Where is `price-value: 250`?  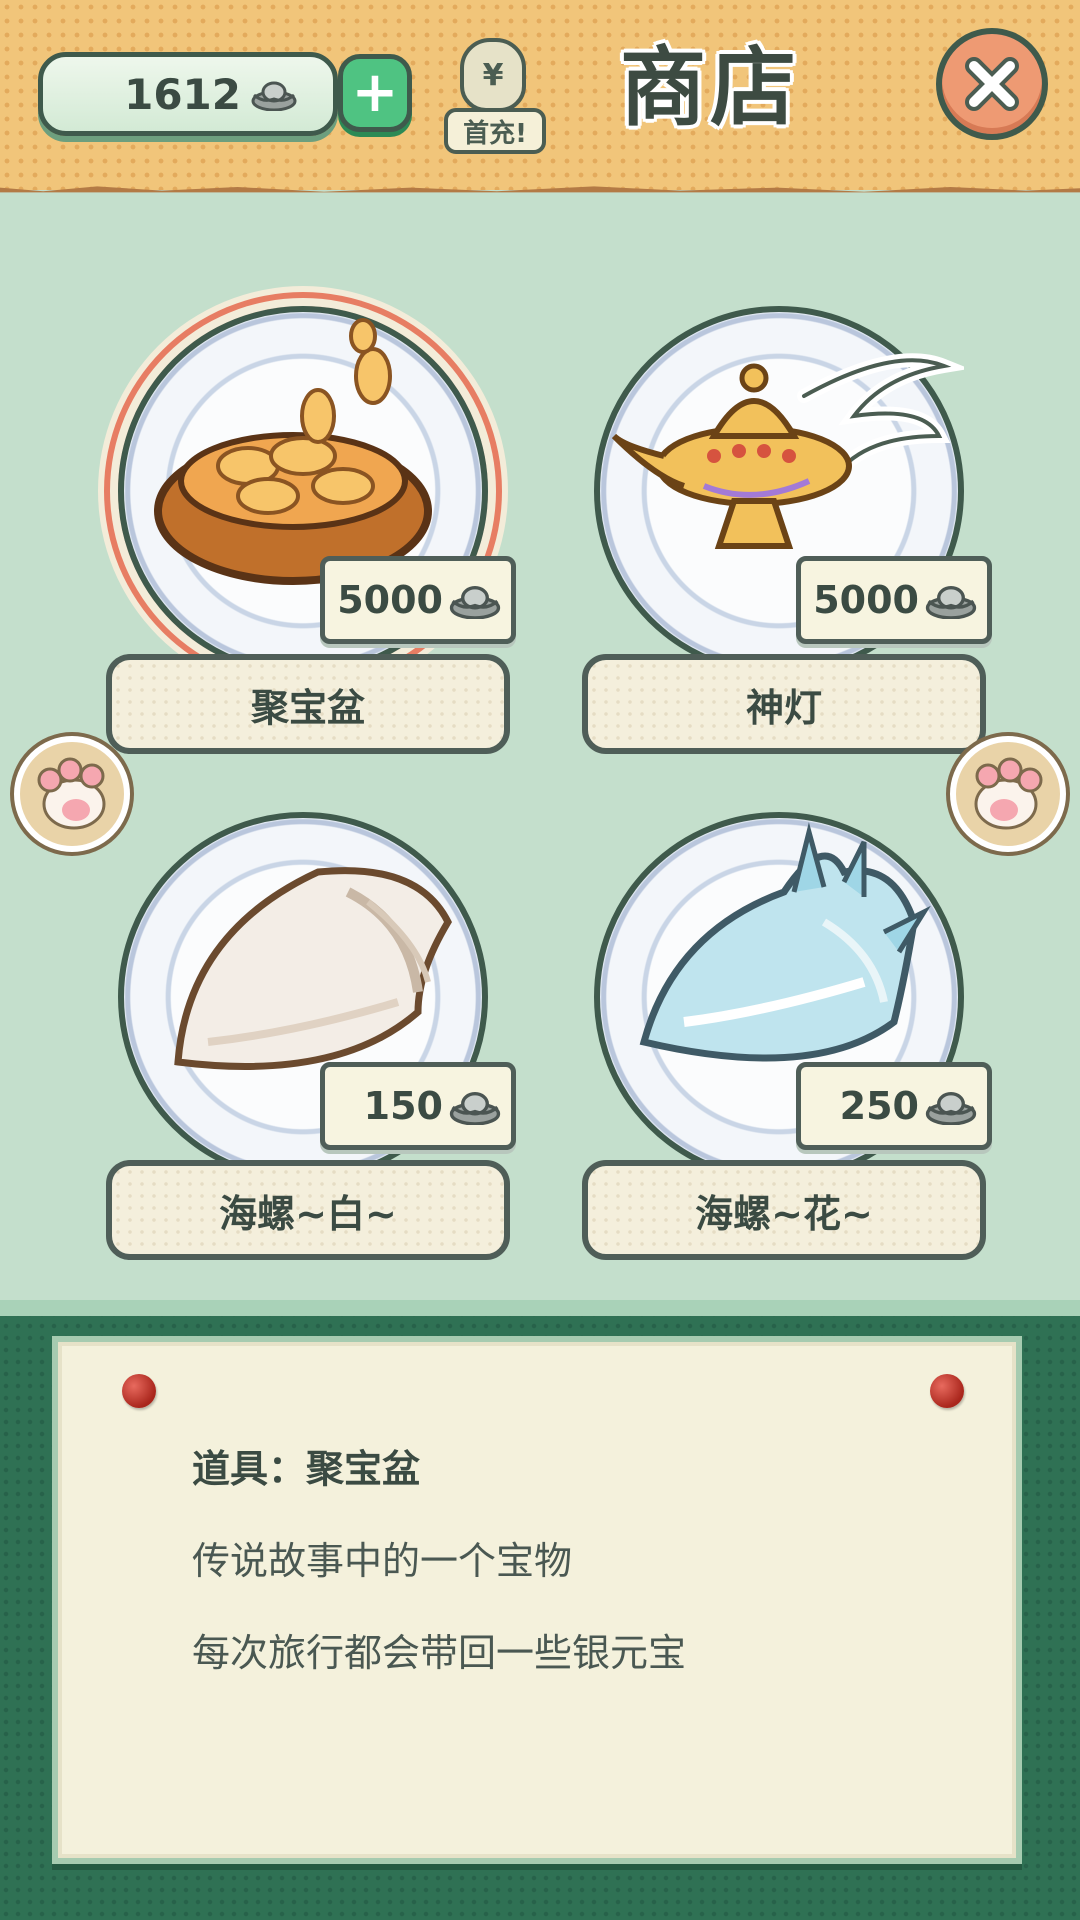
price-value: 250 is located at coordinates (879, 1106).